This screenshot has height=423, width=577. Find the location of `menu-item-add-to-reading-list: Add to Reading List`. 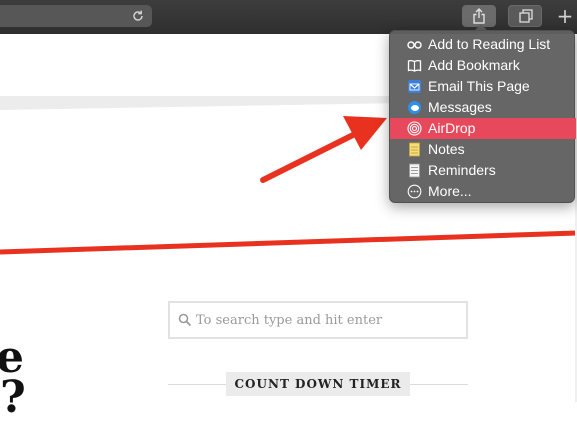

menu-item-add-to-reading-list: Add to Reading List is located at coordinates (483, 44).